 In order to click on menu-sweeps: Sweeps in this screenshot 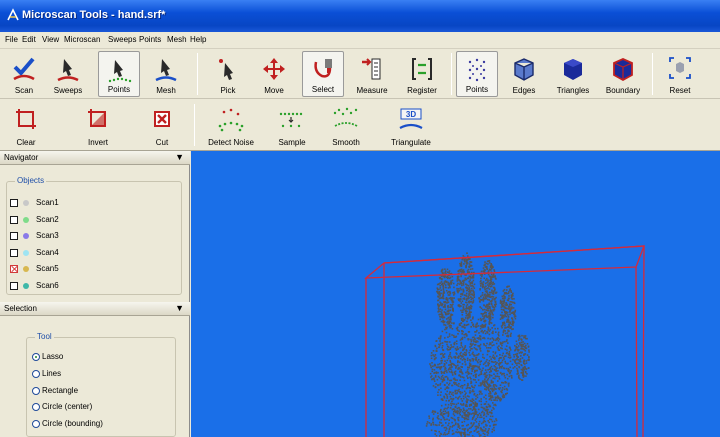, I will do `click(122, 39)`.